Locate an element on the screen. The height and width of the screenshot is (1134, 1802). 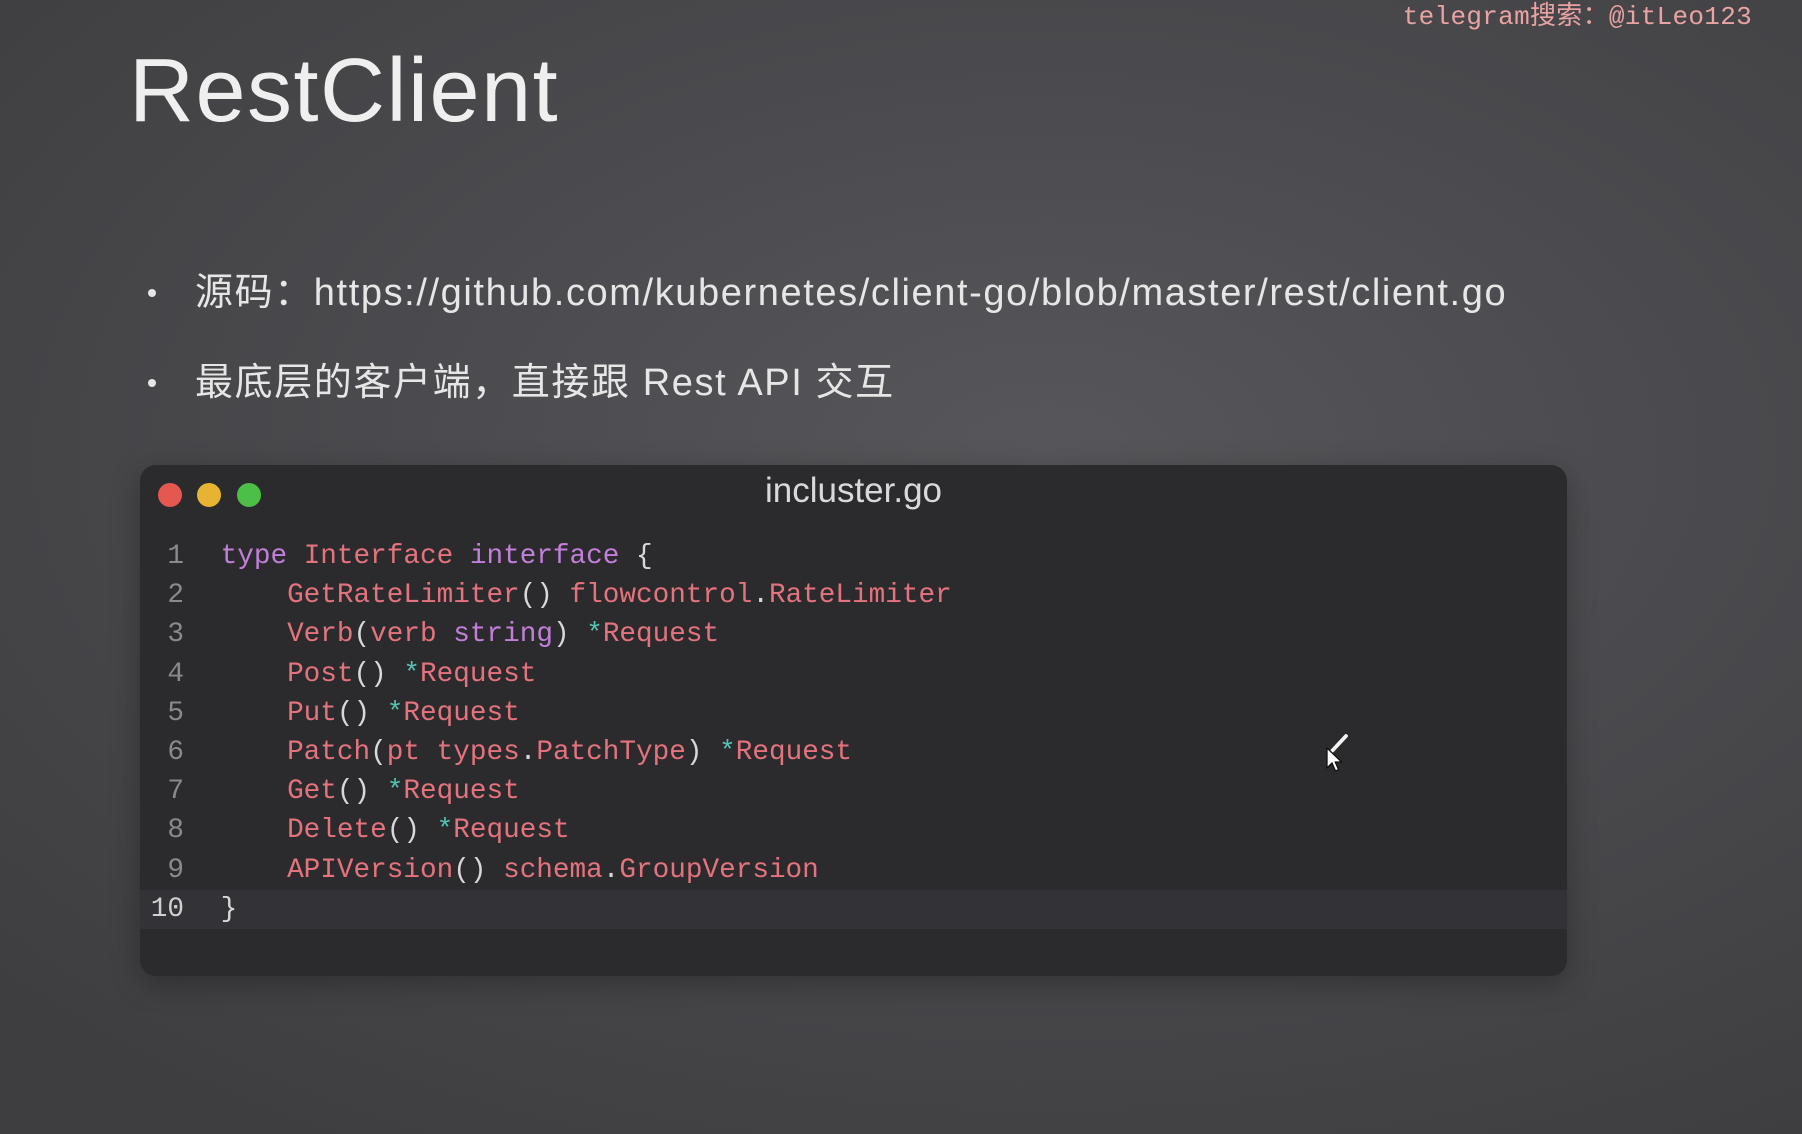
code-token-name: pt is located at coordinates (403, 752).